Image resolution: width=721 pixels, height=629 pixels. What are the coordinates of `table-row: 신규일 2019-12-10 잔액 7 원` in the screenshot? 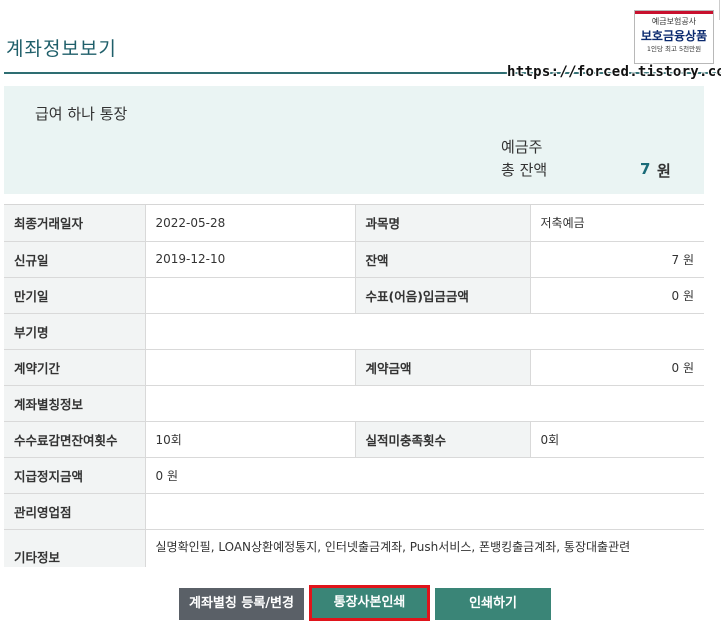 It's located at (354, 259).